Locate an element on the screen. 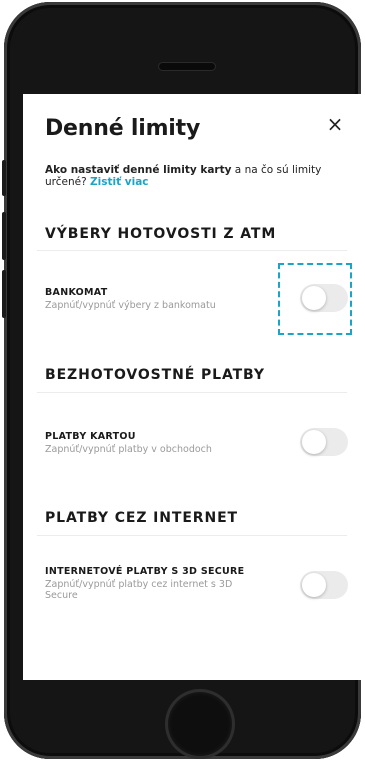 The height and width of the screenshot is (761, 365). volume-up-button is located at coordinates (4, 236).